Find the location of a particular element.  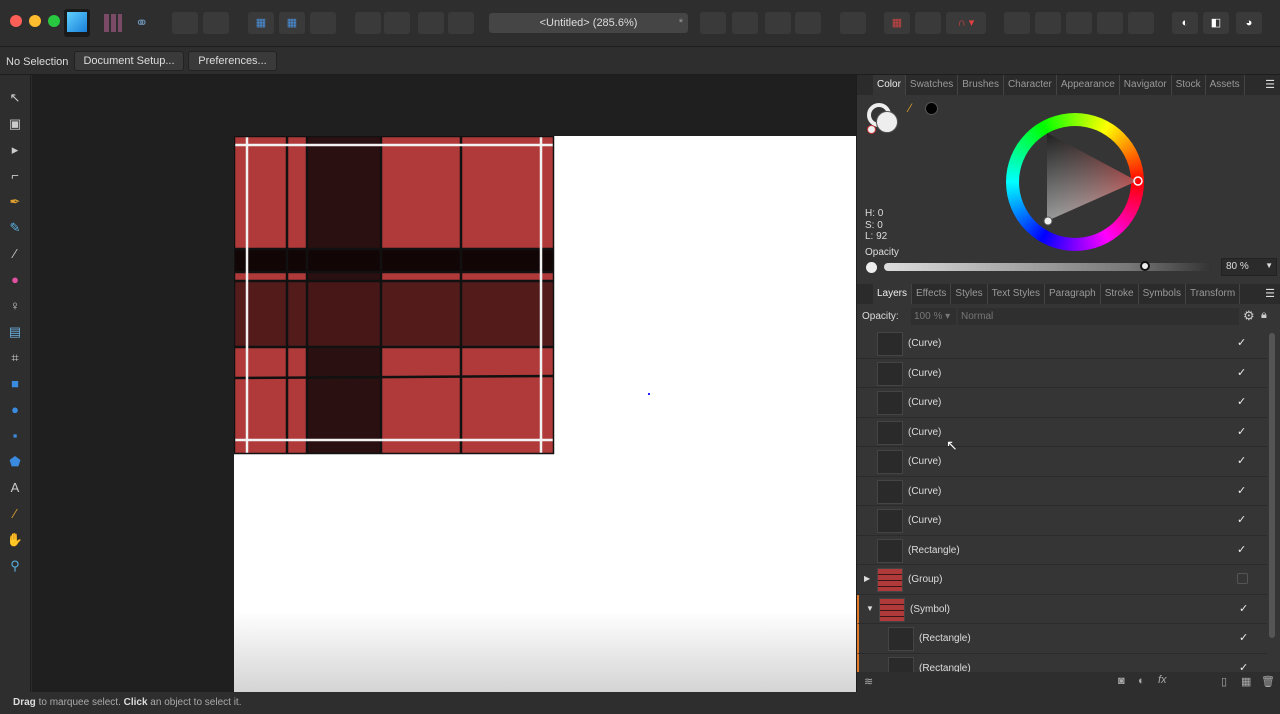

tab-assets: Assets is located at coordinates (1225, 85).